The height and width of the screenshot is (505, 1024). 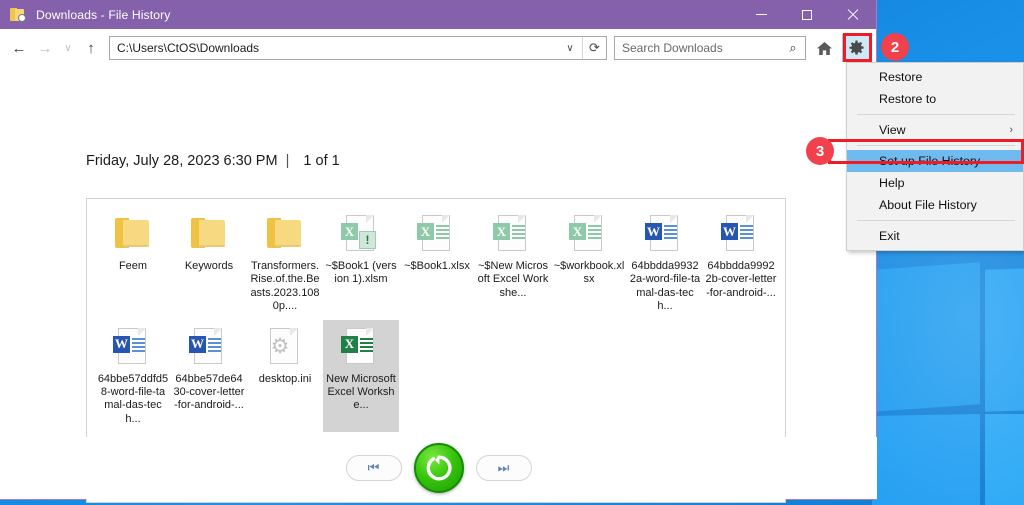 I want to click on file-item: Feem, so click(x=133, y=263).